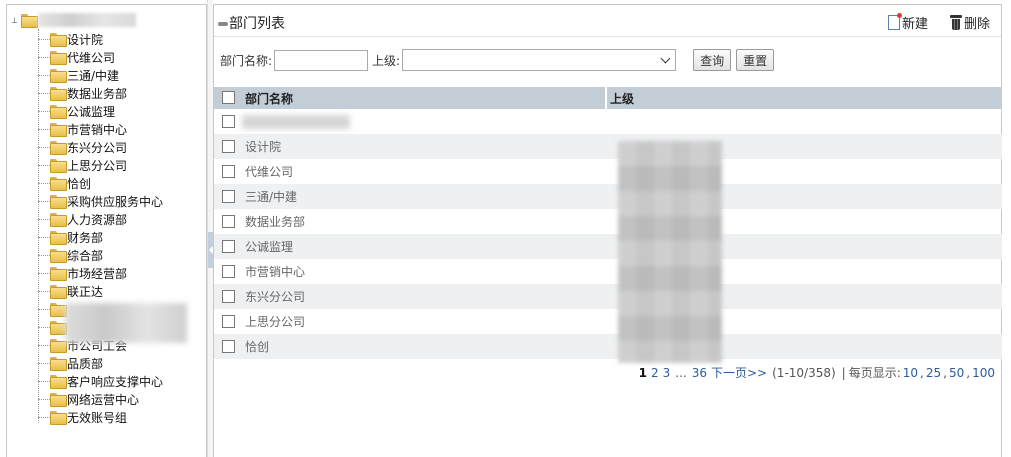 The width and height of the screenshot is (1011, 457). What do you see at coordinates (85, 255) in the screenshot?
I see `tree-item-label: 综合部` at bounding box center [85, 255].